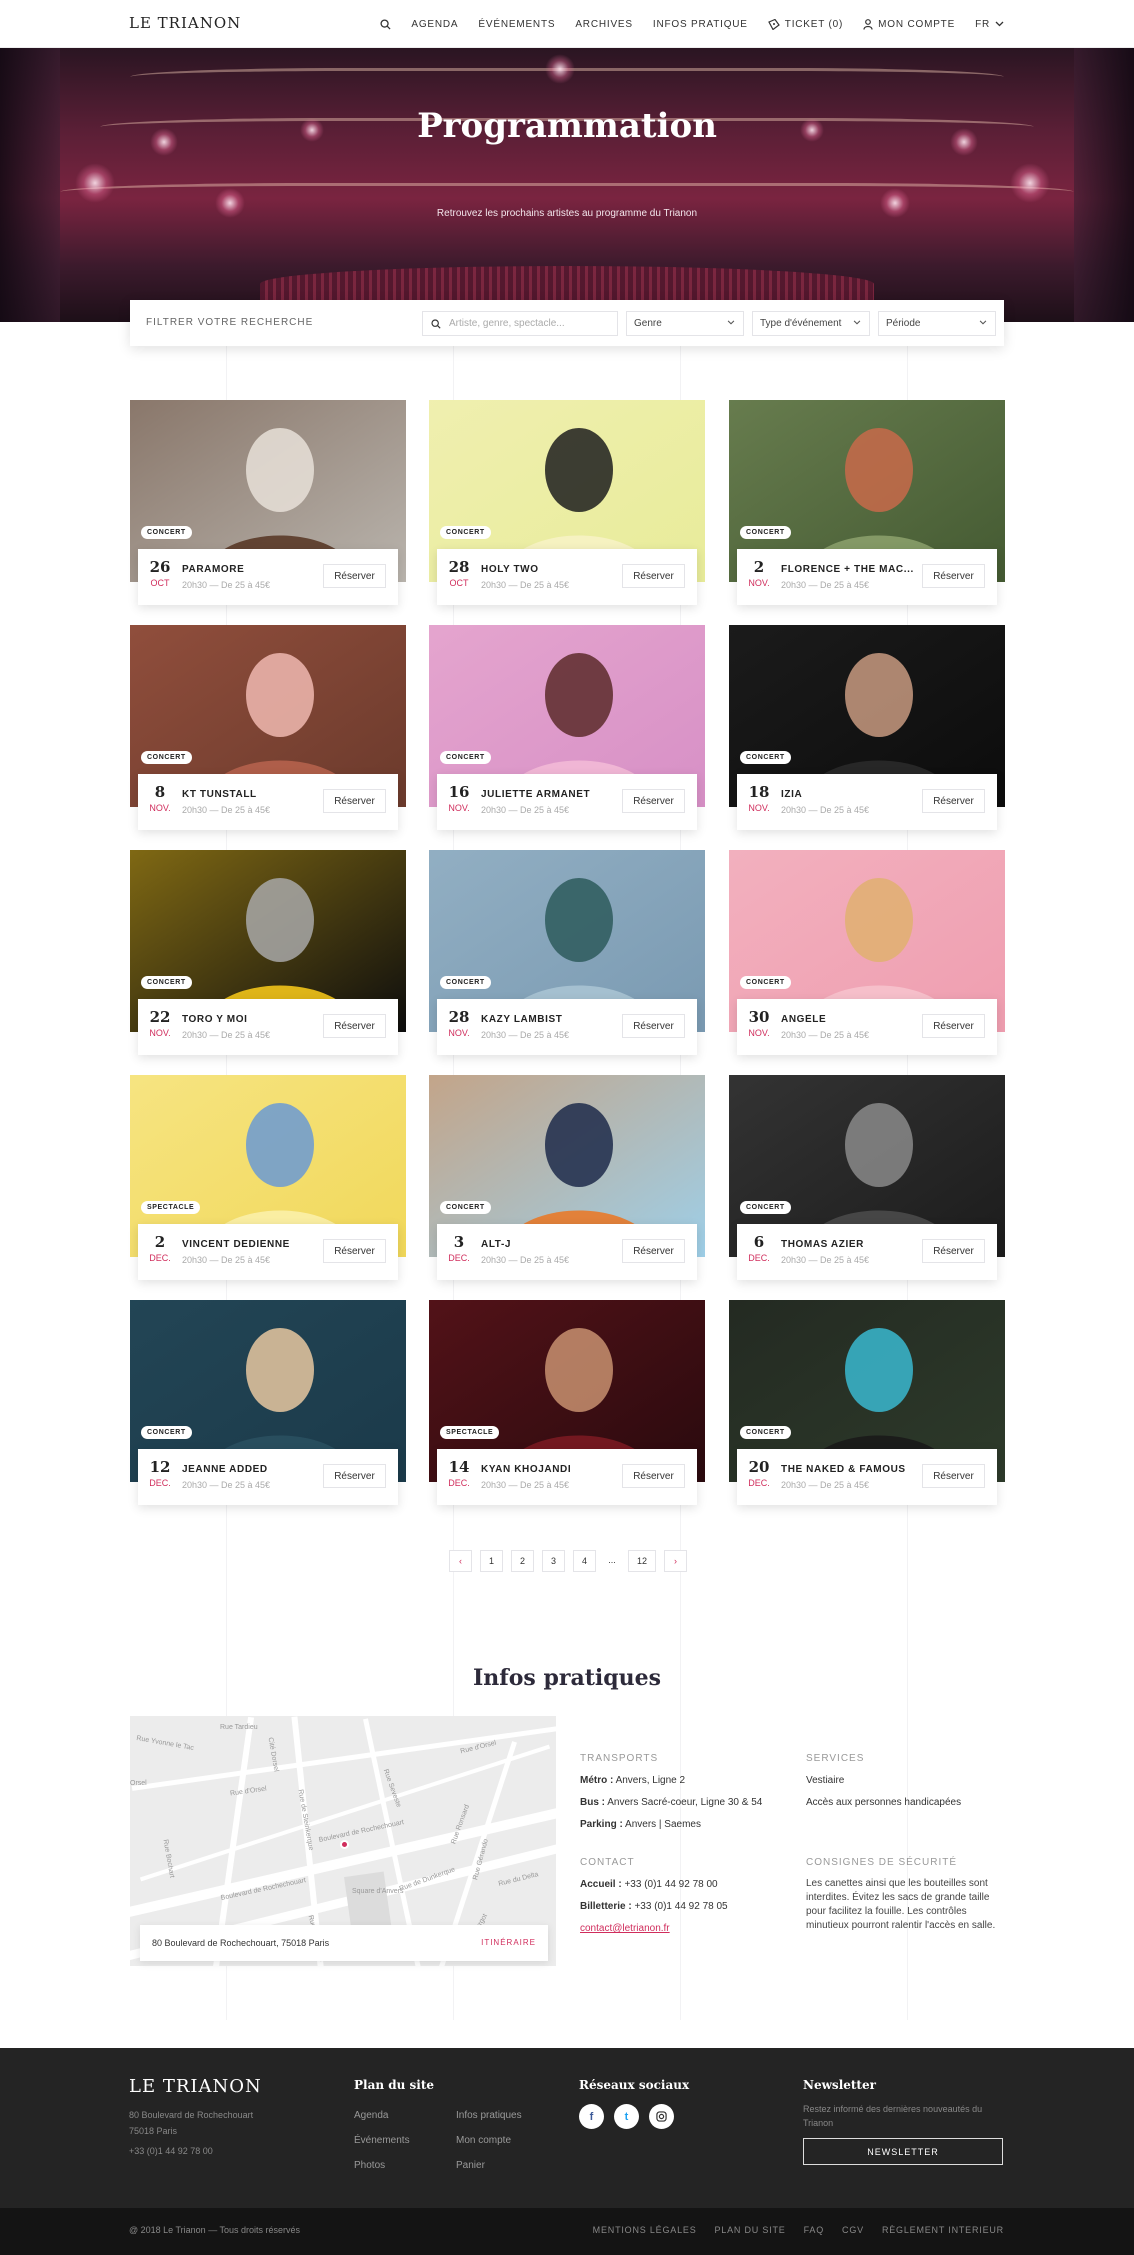 This screenshot has height=2255, width=1134. I want to click on site-logo: LE TRIANON, so click(185, 23).